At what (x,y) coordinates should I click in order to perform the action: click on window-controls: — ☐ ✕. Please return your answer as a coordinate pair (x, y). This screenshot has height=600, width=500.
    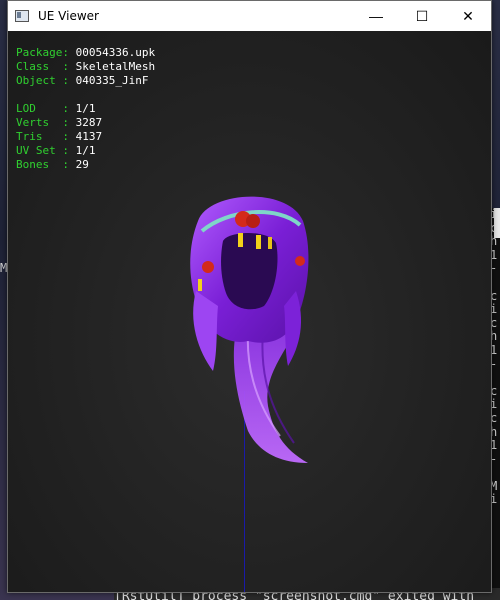
    Looking at the image, I should click on (422, 16).